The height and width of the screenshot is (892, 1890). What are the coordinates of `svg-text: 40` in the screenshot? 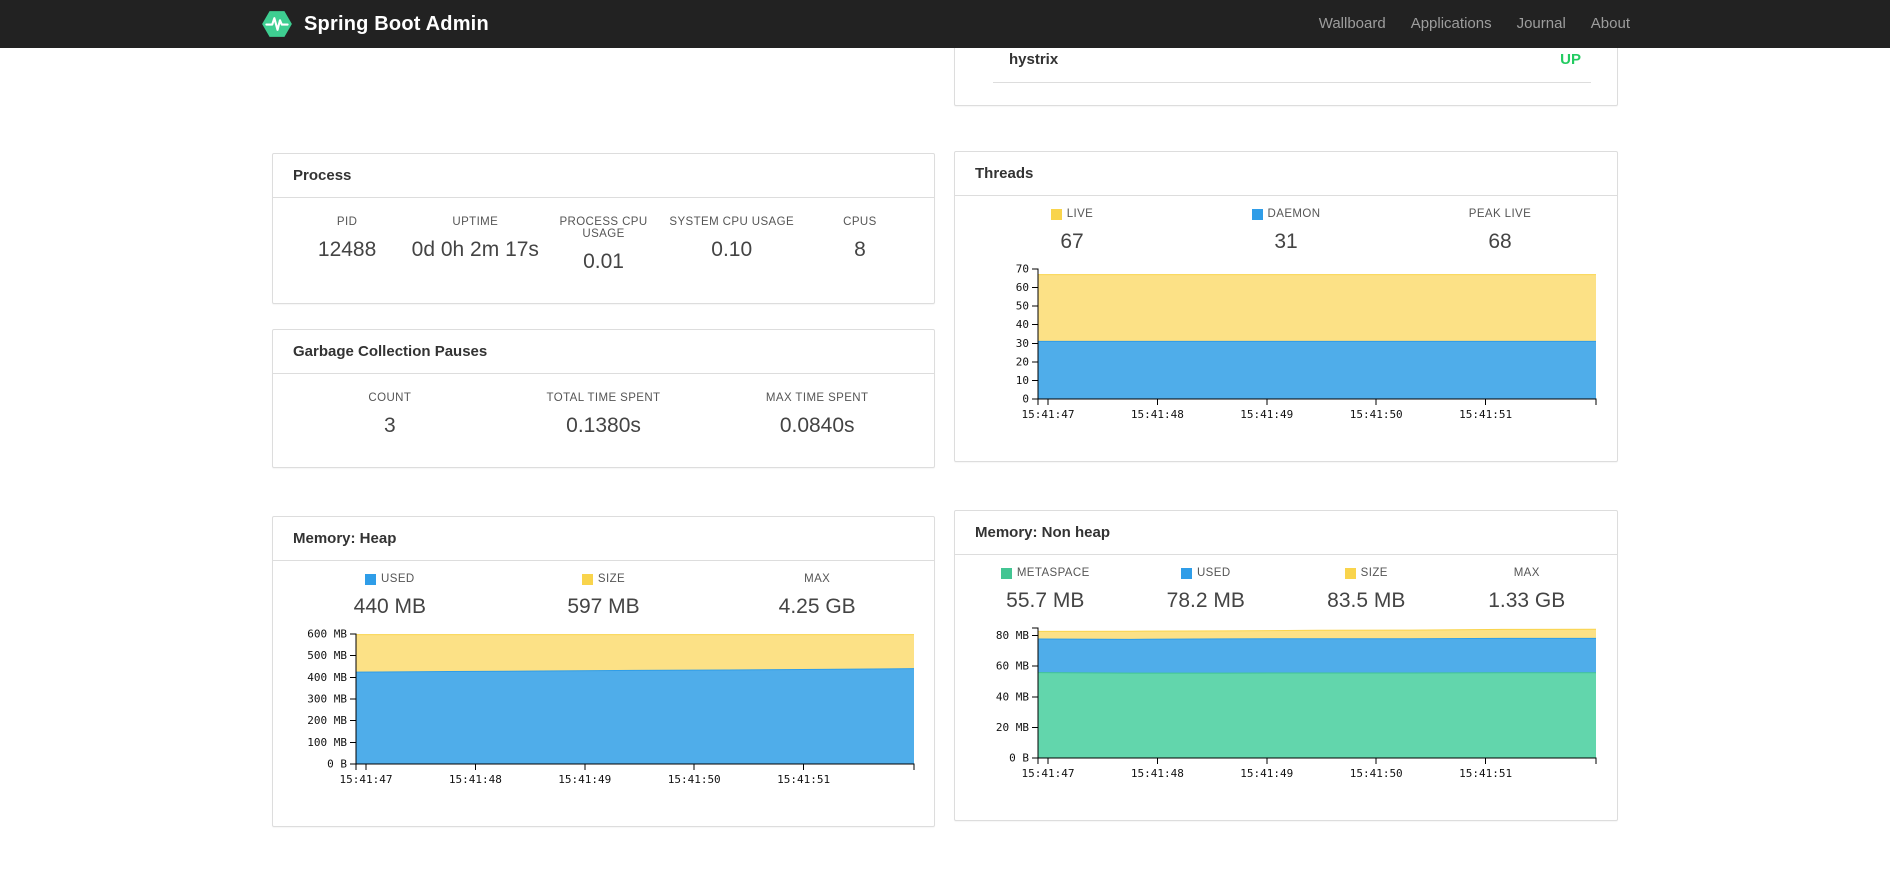 It's located at (1022, 324).